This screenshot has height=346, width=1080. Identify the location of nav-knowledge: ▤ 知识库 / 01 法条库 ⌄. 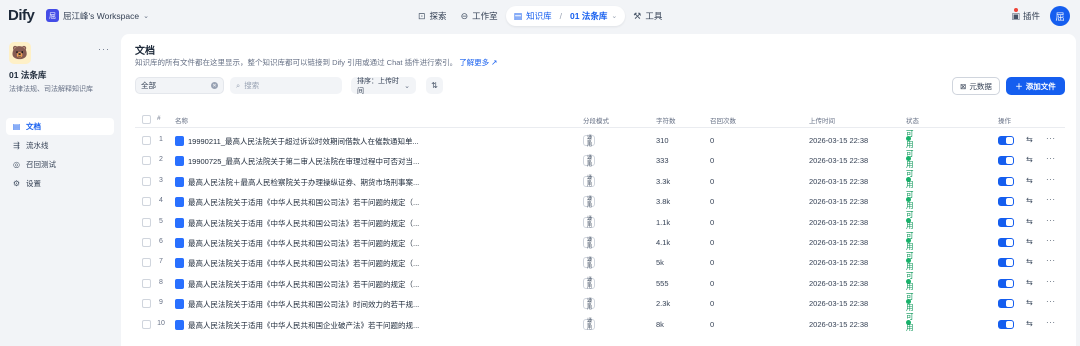
(565, 16).